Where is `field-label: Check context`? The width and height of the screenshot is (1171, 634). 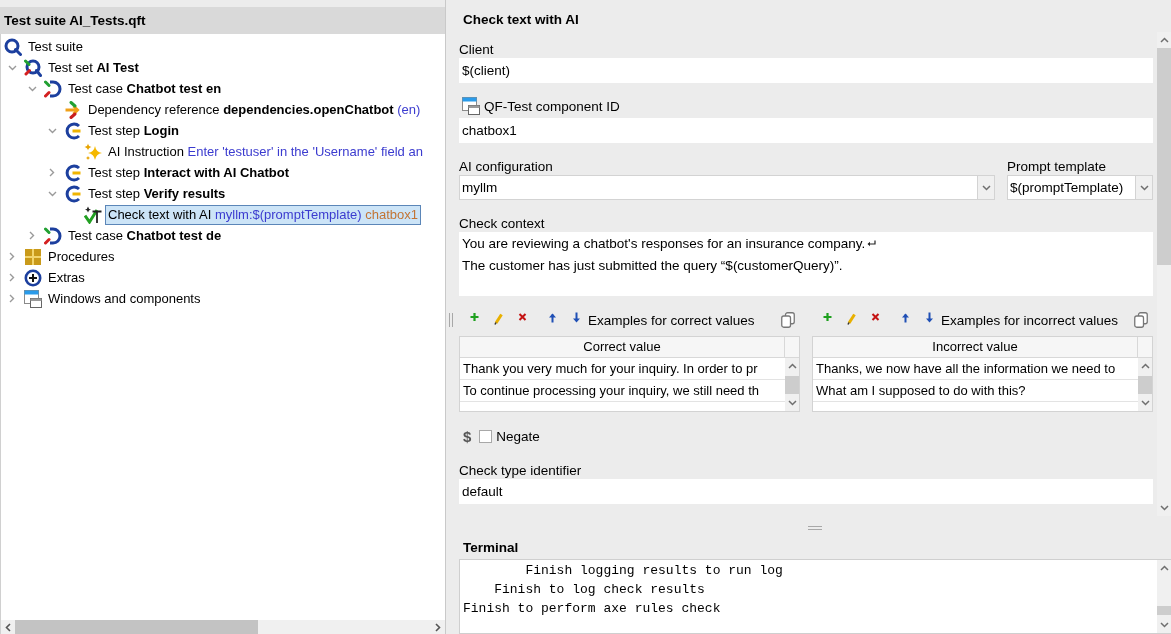 field-label: Check context is located at coordinates (502, 223).